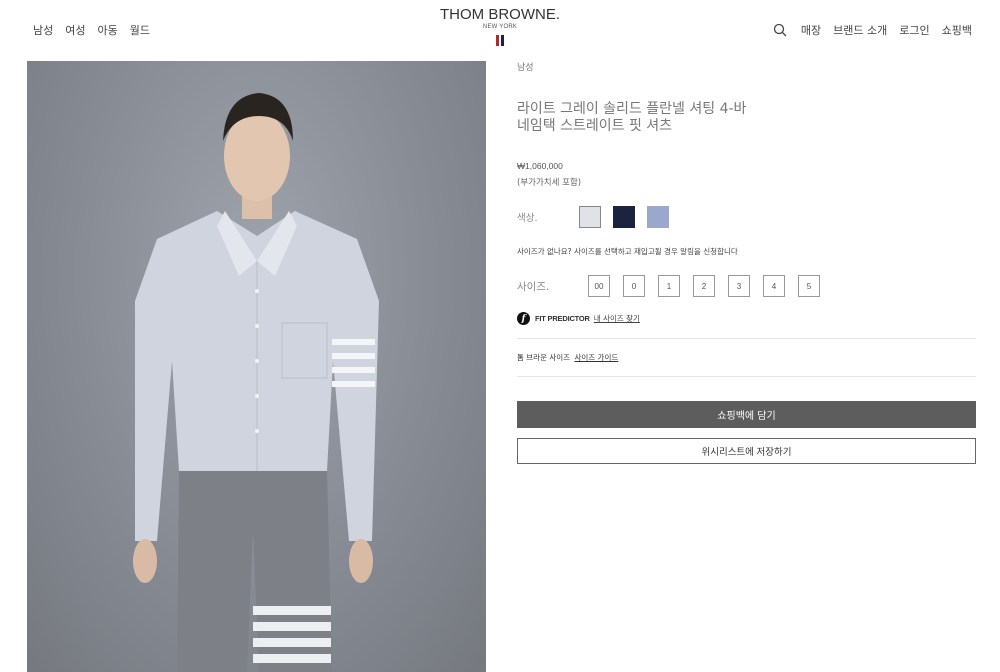 This screenshot has width=1000, height=672. I want to click on color-swatch-light-gray, so click(590, 217).